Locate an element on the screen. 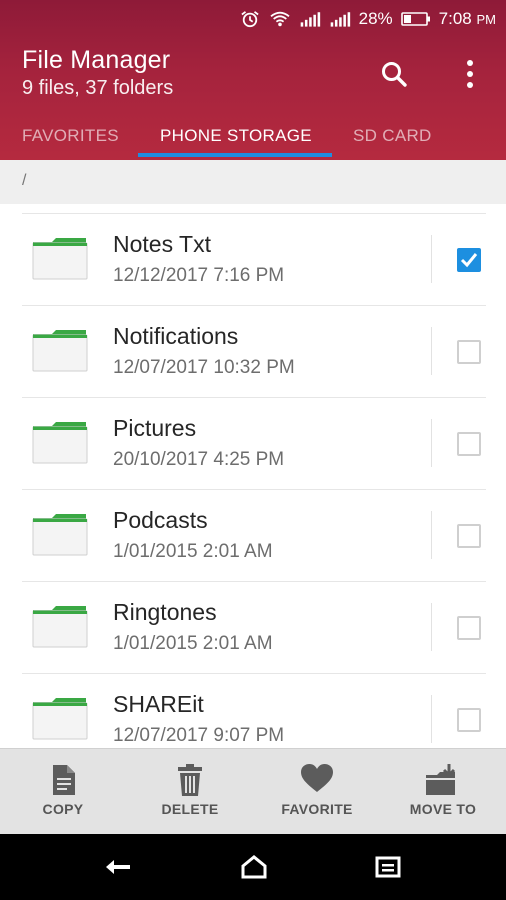 The height and width of the screenshot is (900, 506). list-item: Notifications 12/07/2017 10:32 PM is located at coordinates (253, 351).